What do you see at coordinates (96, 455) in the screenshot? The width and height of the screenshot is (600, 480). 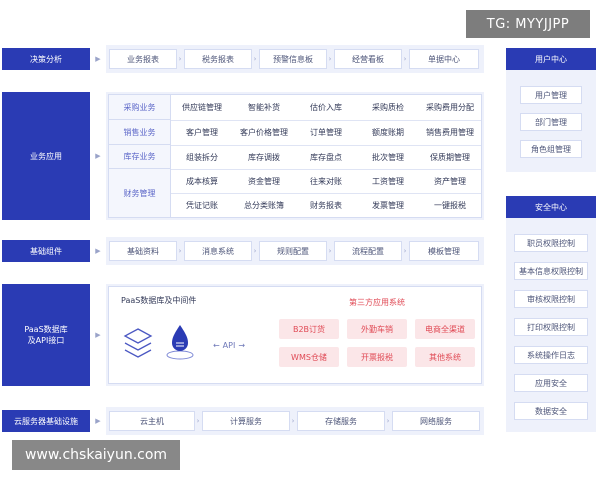 I see `watermark-bottom: www.chskaiyun.com` at bounding box center [96, 455].